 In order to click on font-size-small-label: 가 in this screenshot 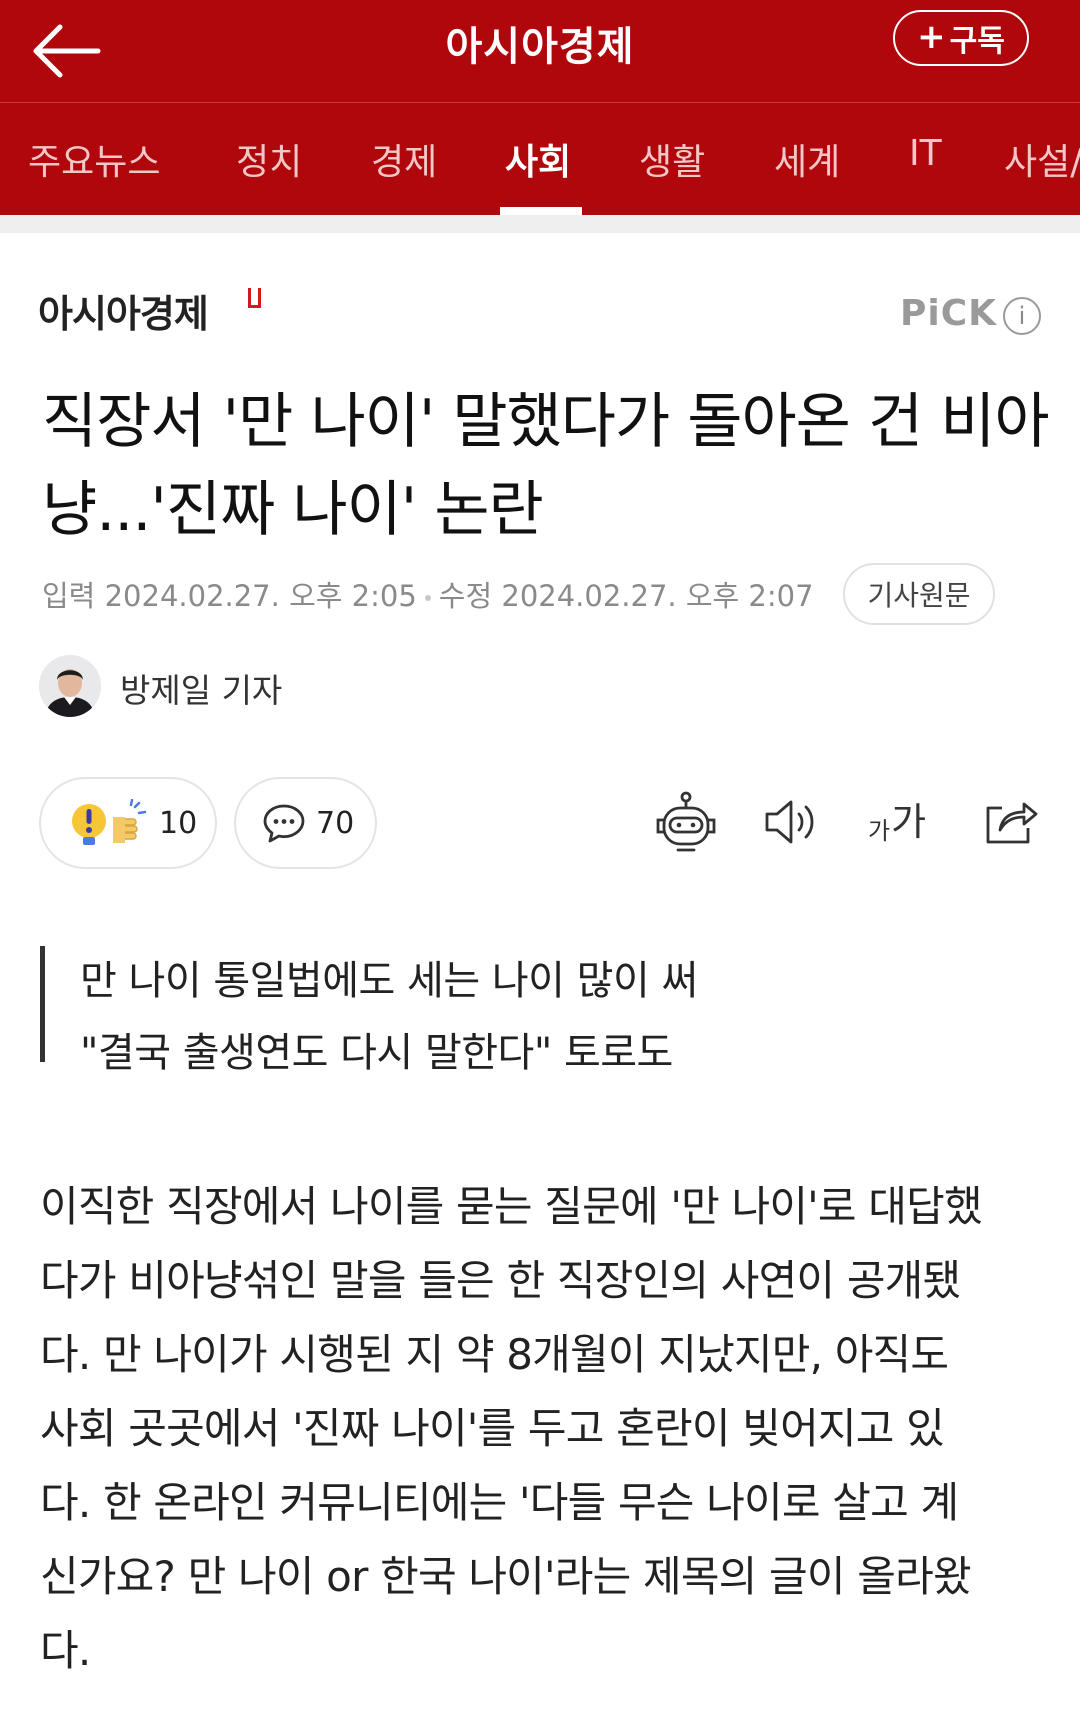, I will do `click(879, 831)`.